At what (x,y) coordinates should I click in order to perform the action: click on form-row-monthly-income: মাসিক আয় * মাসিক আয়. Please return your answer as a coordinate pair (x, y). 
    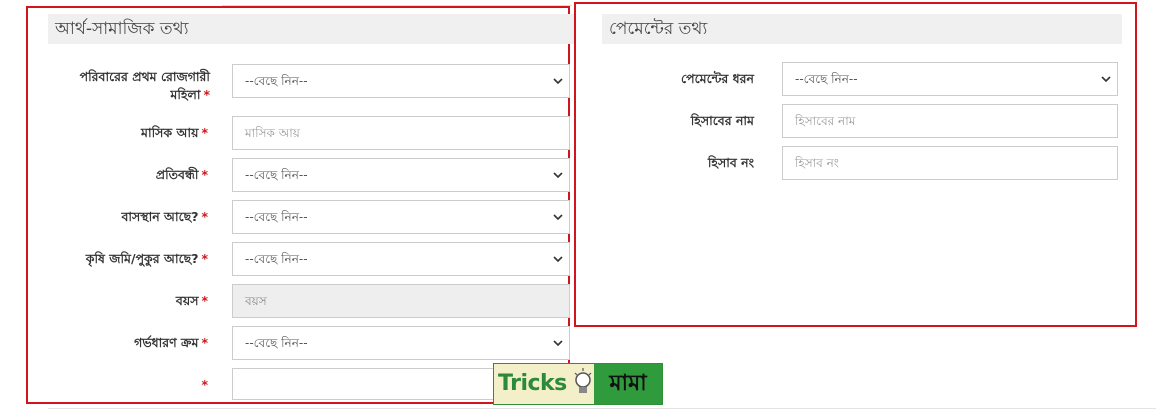
    Looking at the image, I should click on (299, 133).